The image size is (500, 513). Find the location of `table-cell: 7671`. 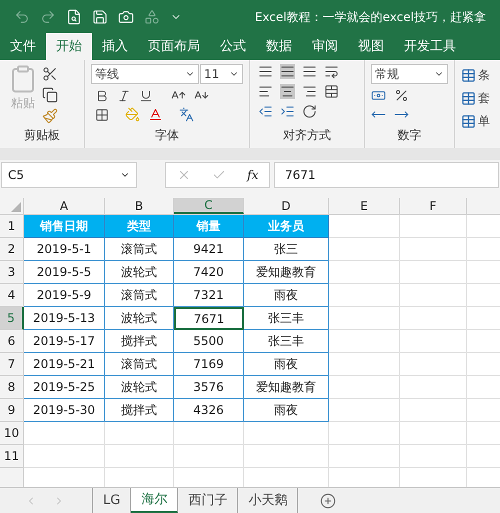

table-cell: 7671 is located at coordinates (209, 318).